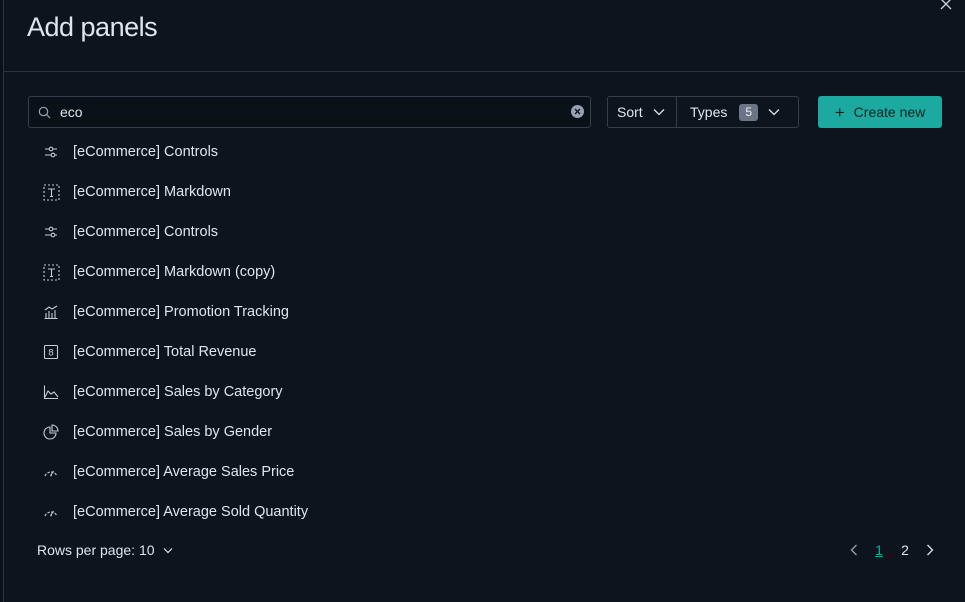 This screenshot has width=965, height=602. What do you see at coordinates (173, 432) in the screenshot?
I see `panel-title: [eCommerce] Sales by Gender` at bounding box center [173, 432].